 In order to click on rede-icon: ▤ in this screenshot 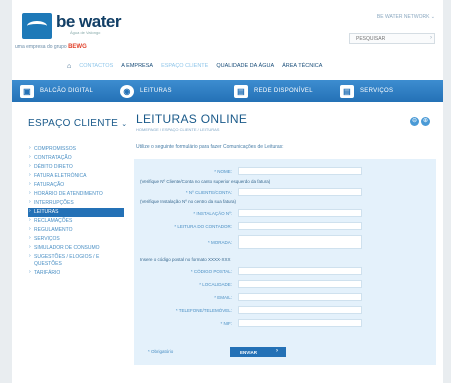, I will do `click(241, 91)`.